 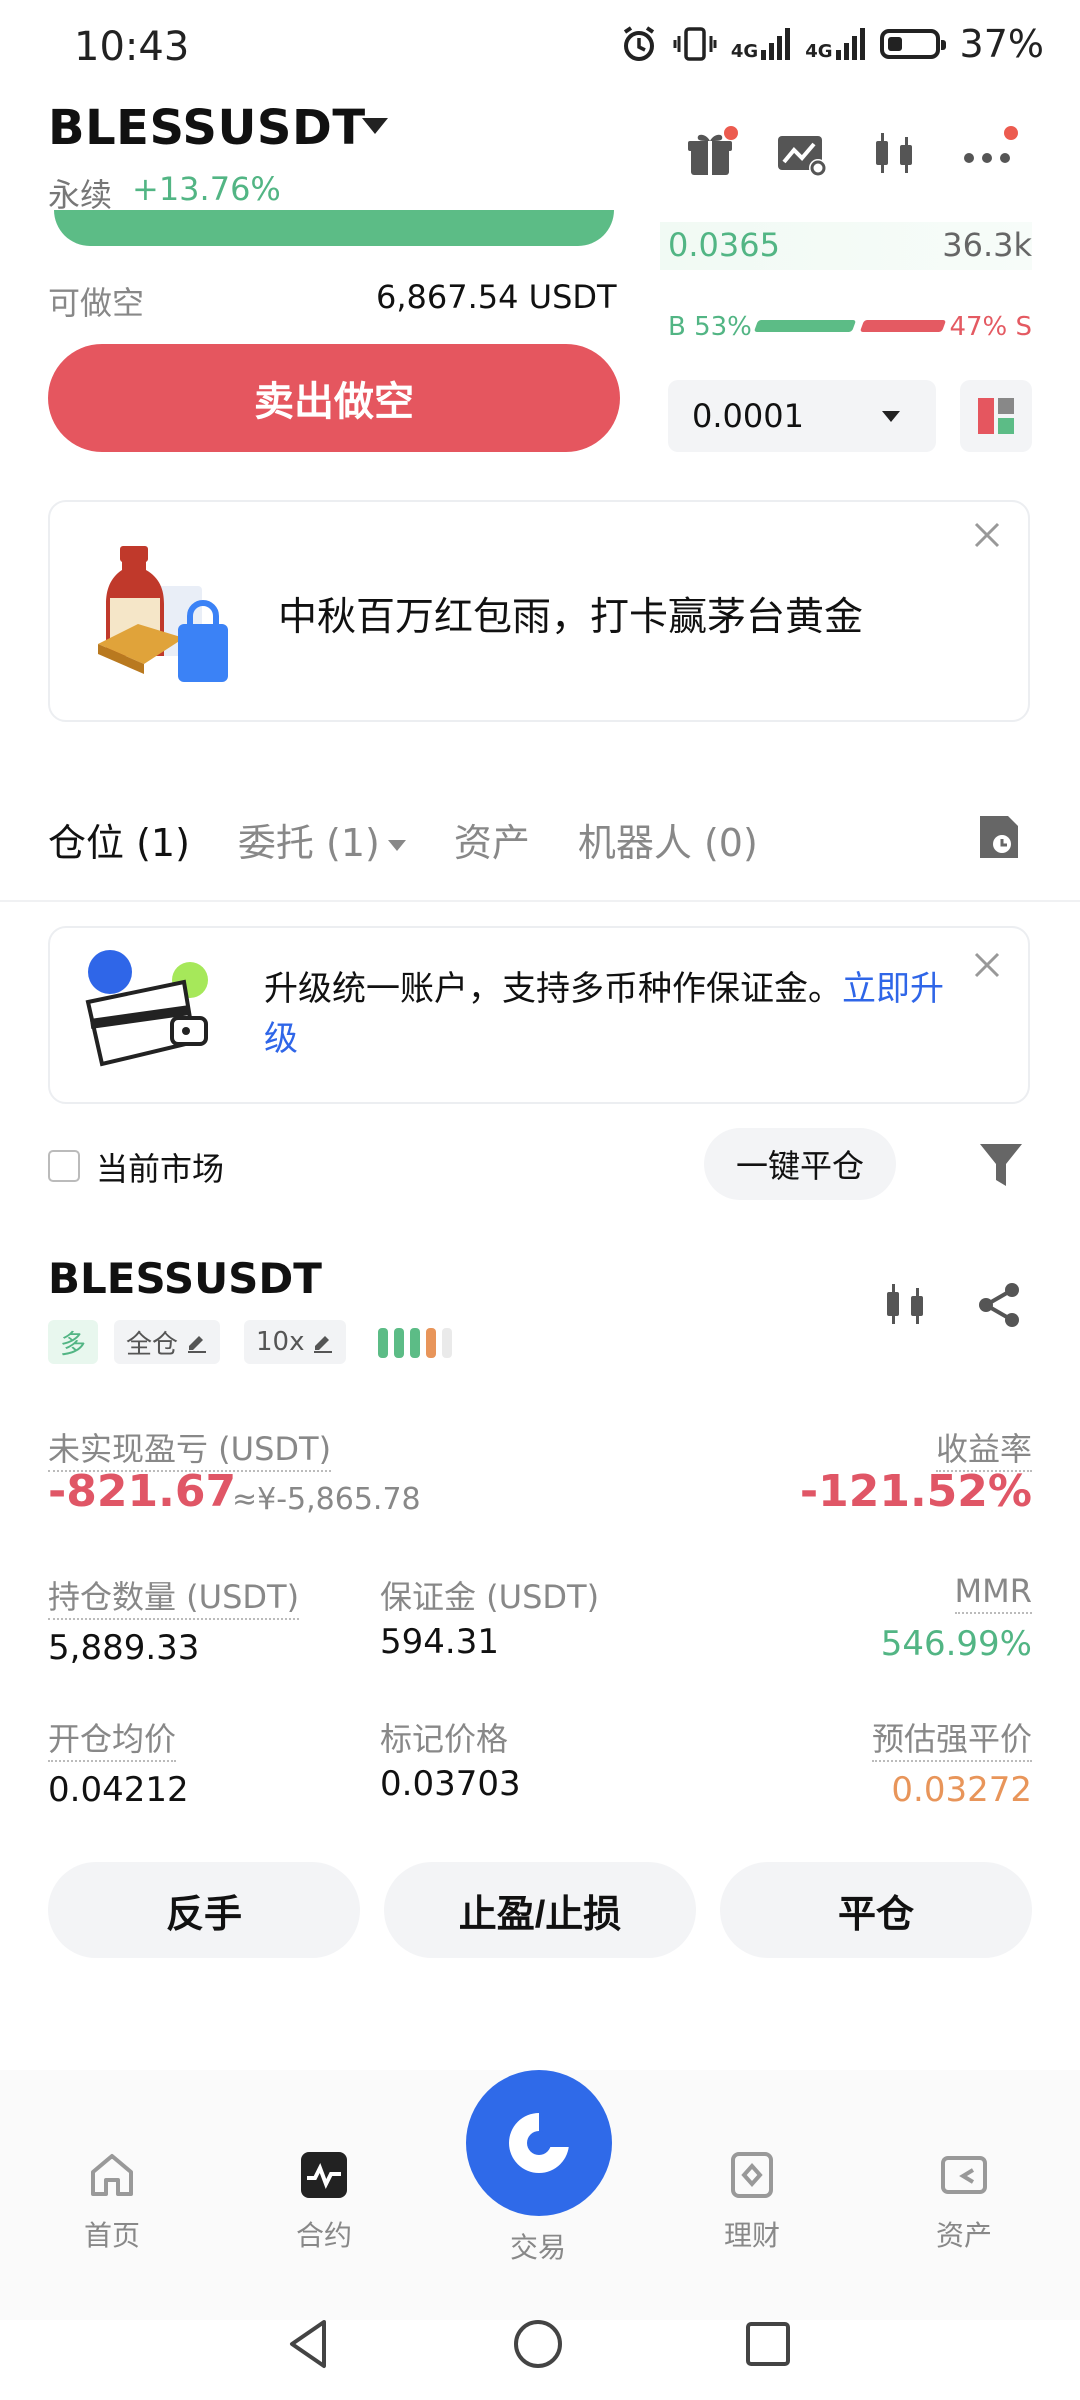 What do you see at coordinates (427, 839) in the screenshot?
I see `position-tabs: 仓位 (1) 委托 (1) 资产 机器人 (0)` at bounding box center [427, 839].